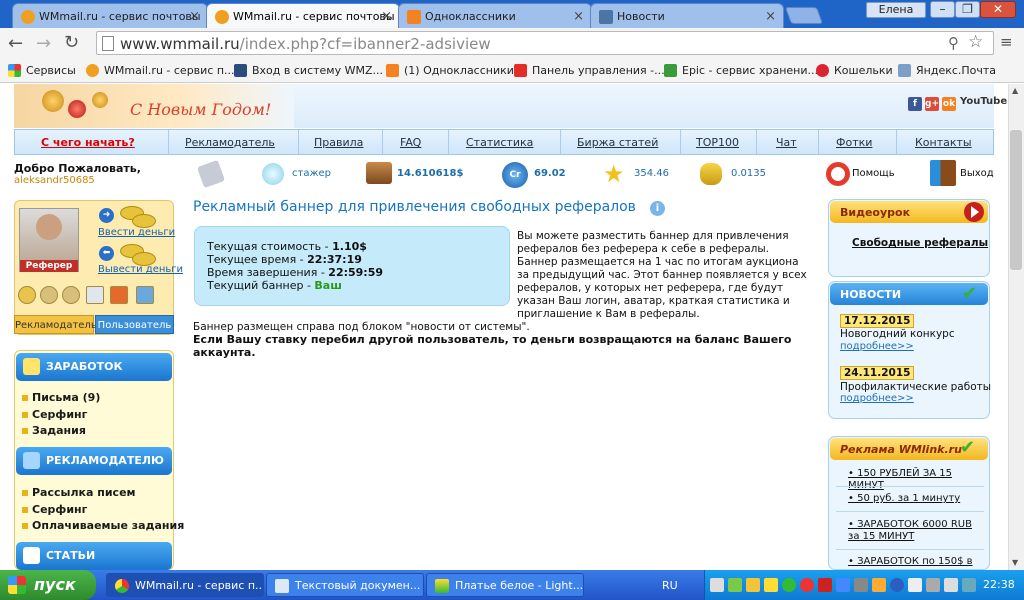 The image size is (1024, 600). Describe the element at coordinates (913, 531) in the screenshot. I see `ad-link: • ЗАРАБОТОК 6000 RUB за 15 МИНУТ` at that location.